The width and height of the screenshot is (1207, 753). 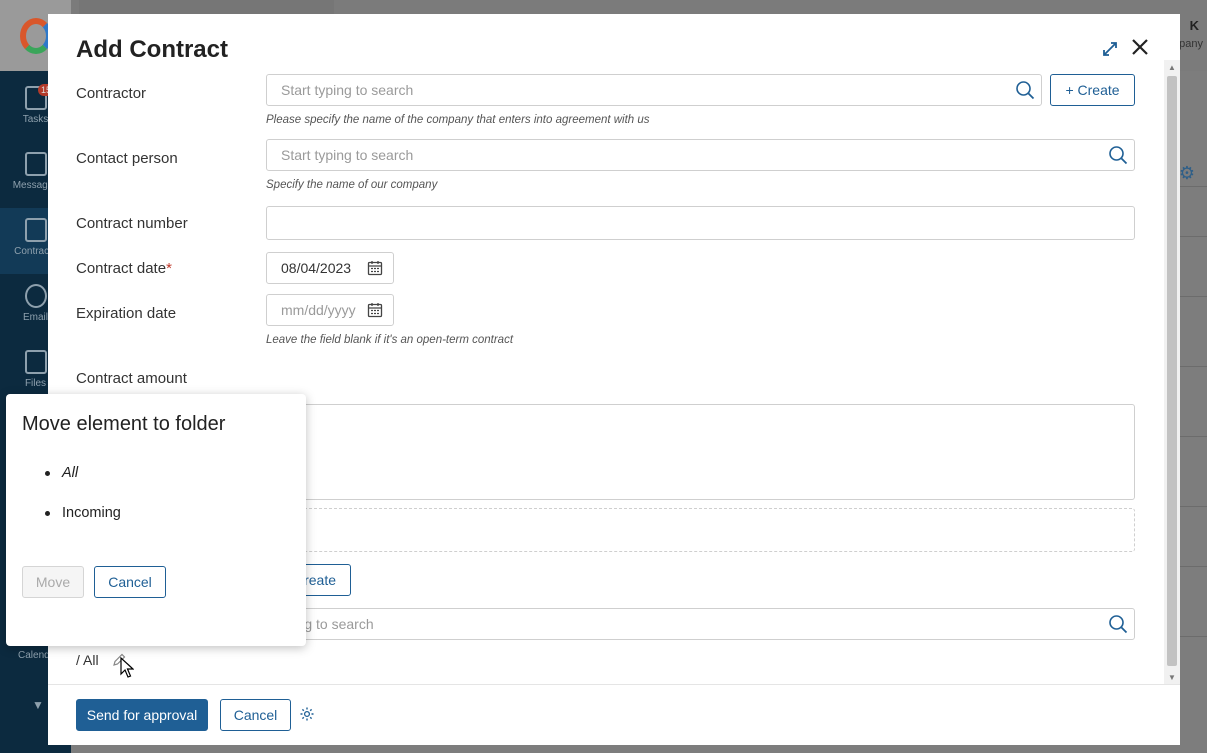 I want to click on footer-divider, so click(x=614, y=684).